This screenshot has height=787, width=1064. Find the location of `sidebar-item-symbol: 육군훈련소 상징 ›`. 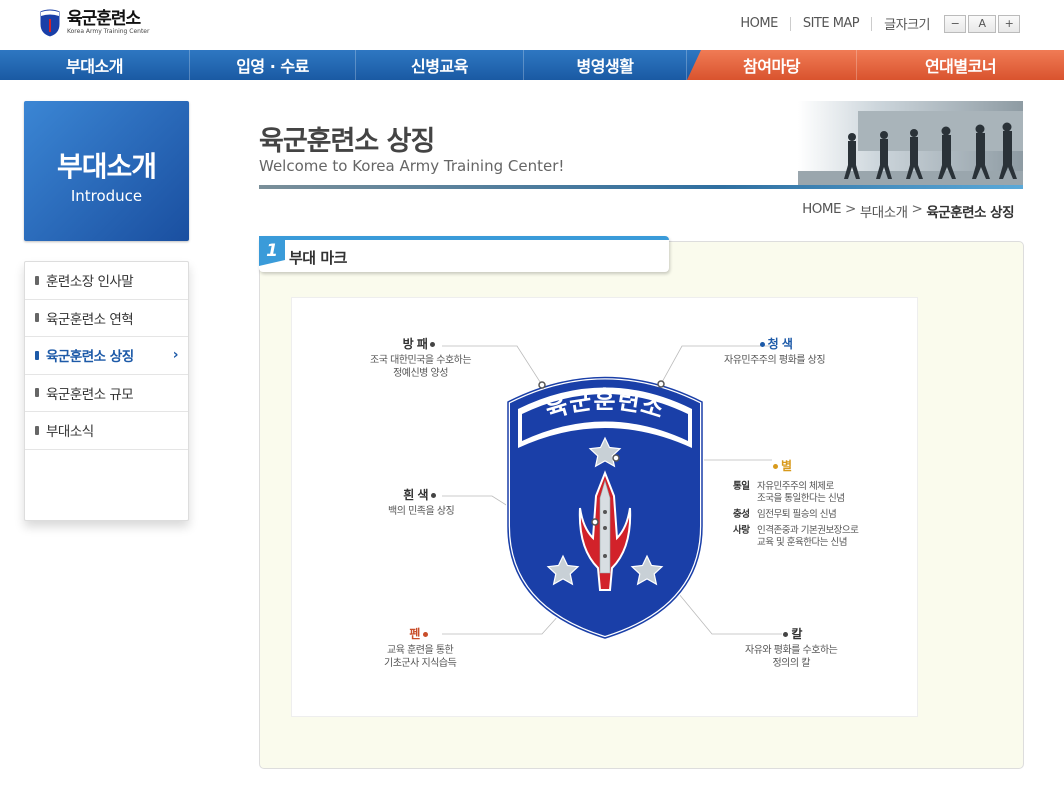

sidebar-item-symbol: 육군훈련소 상징 › is located at coordinates (106, 356).